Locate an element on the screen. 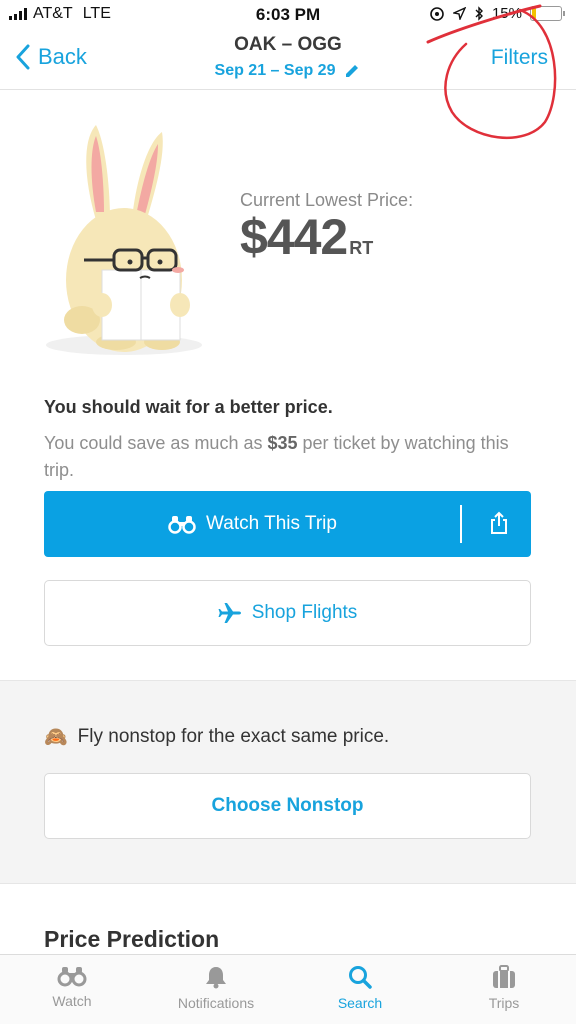  nav-bar: Back OAK – OGG Sep 21 – Sep 29 Filters is located at coordinates (288, 60).